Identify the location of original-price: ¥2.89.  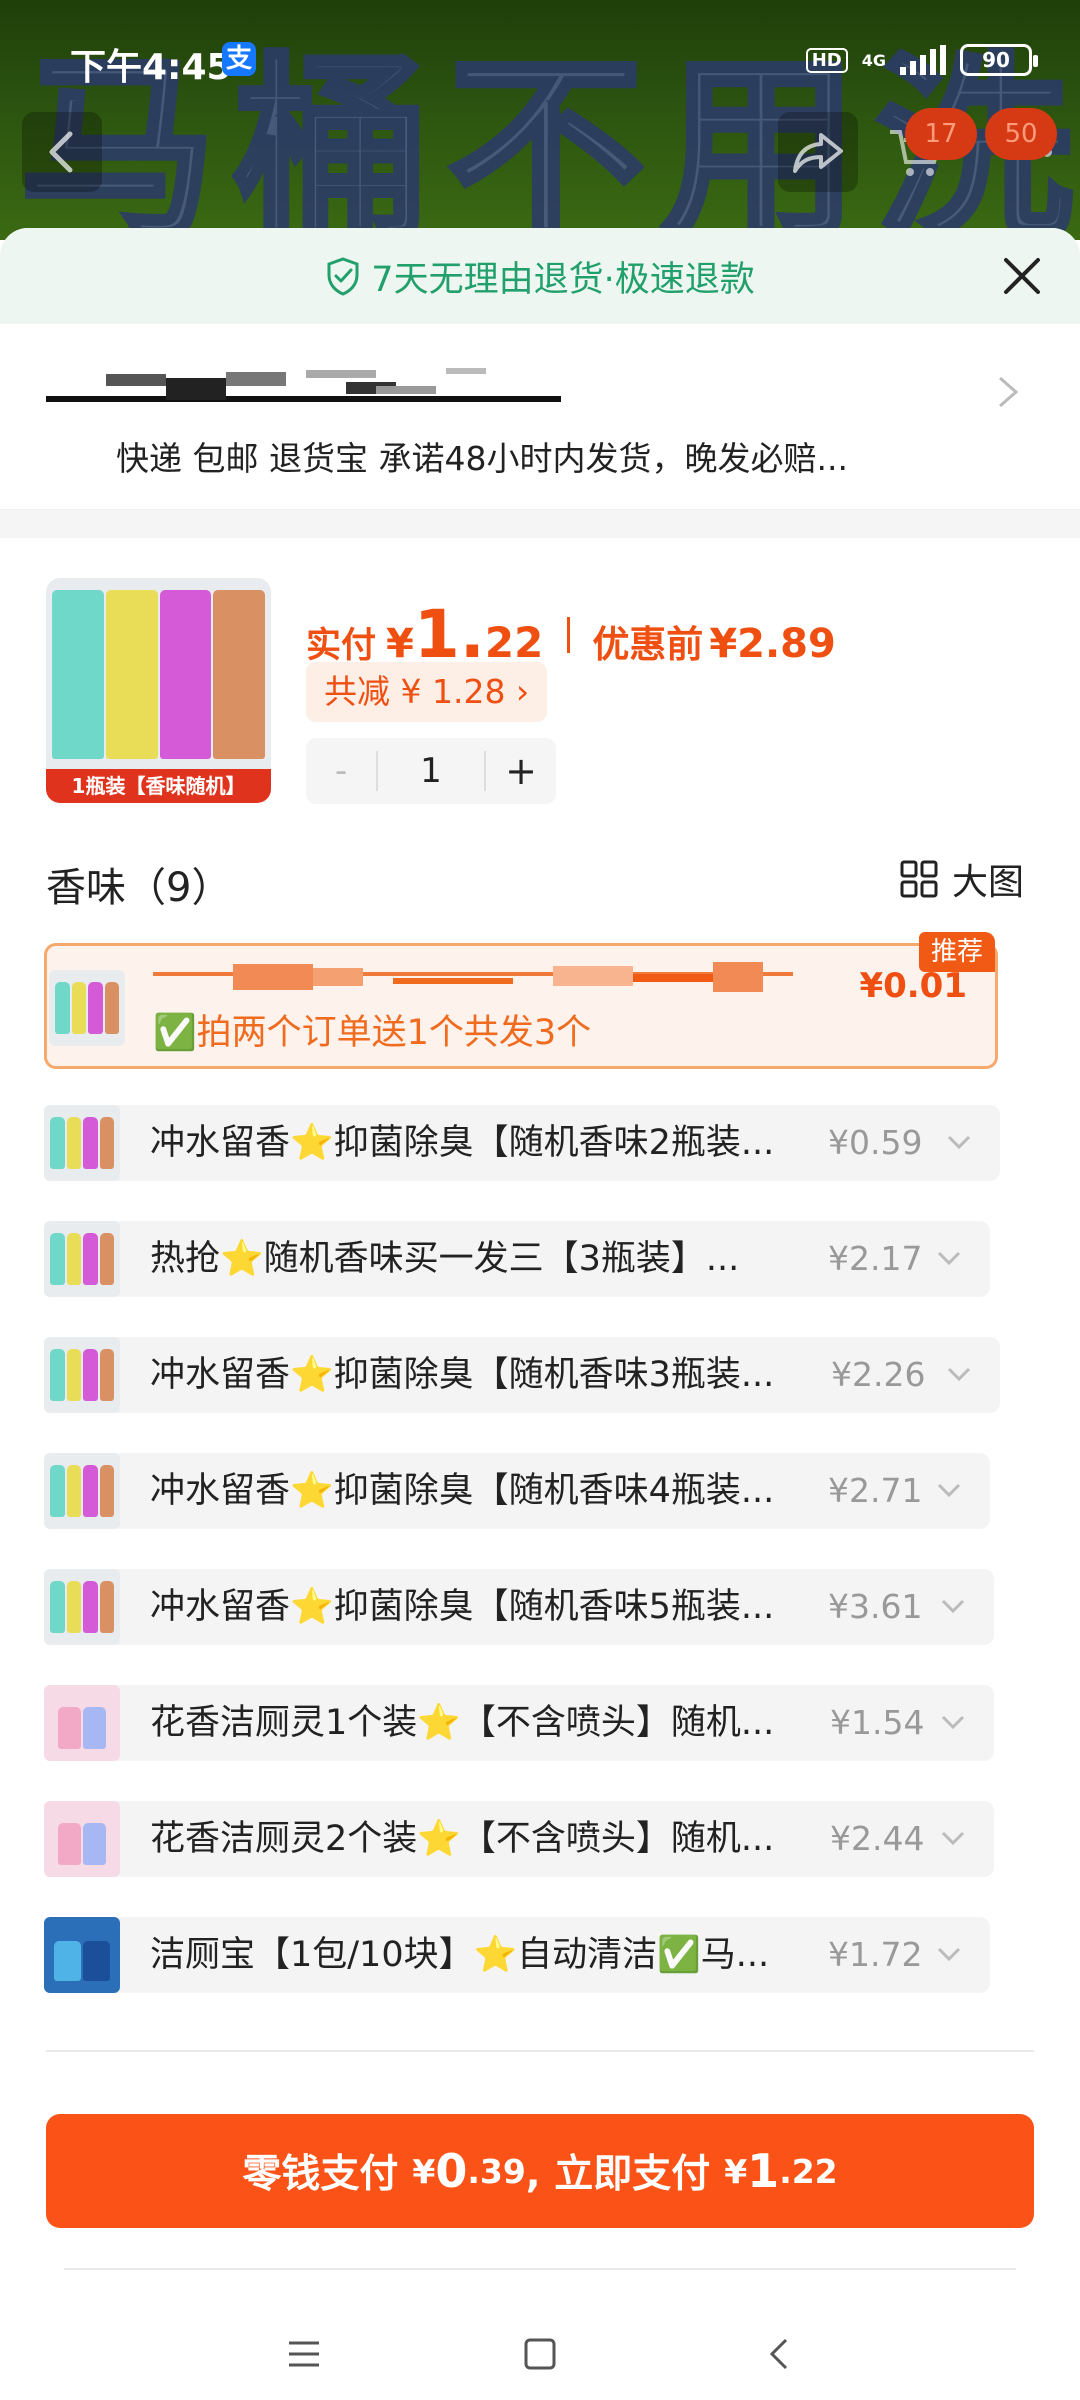
(772, 644).